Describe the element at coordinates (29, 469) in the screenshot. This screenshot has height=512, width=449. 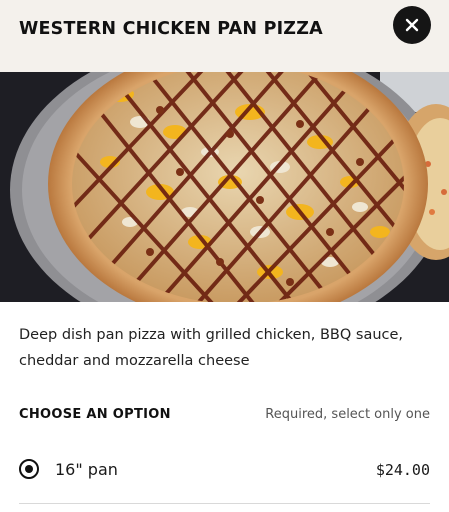
I see `radio-selected-icon` at that location.